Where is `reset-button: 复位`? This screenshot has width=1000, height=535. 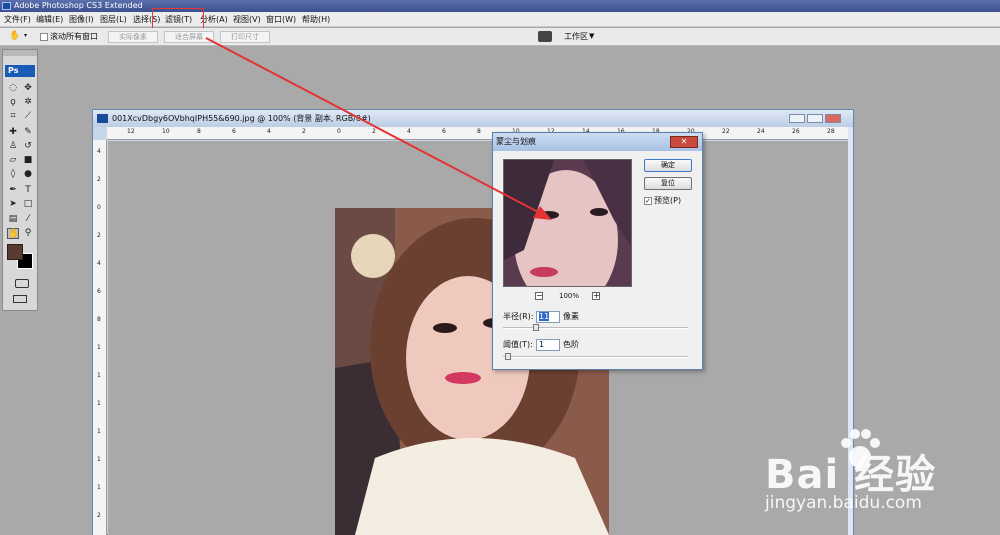 reset-button: 复位 is located at coordinates (668, 183).